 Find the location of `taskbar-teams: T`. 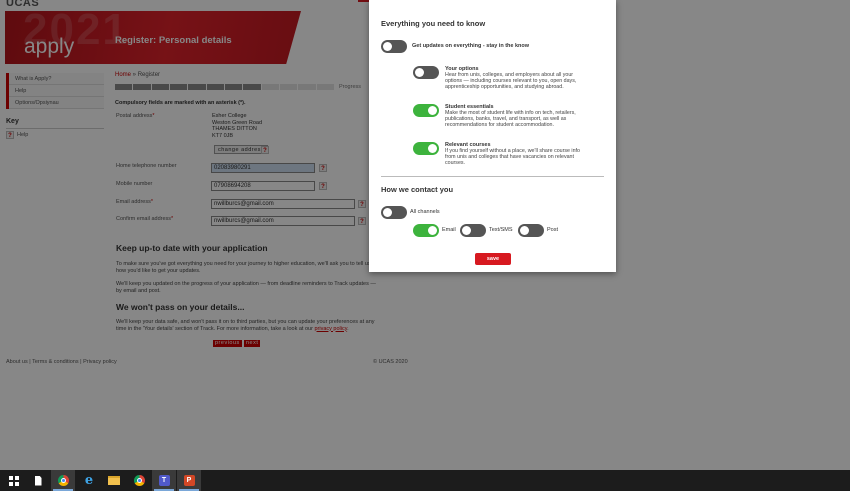

taskbar-teams: T is located at coordinates (164, 480).